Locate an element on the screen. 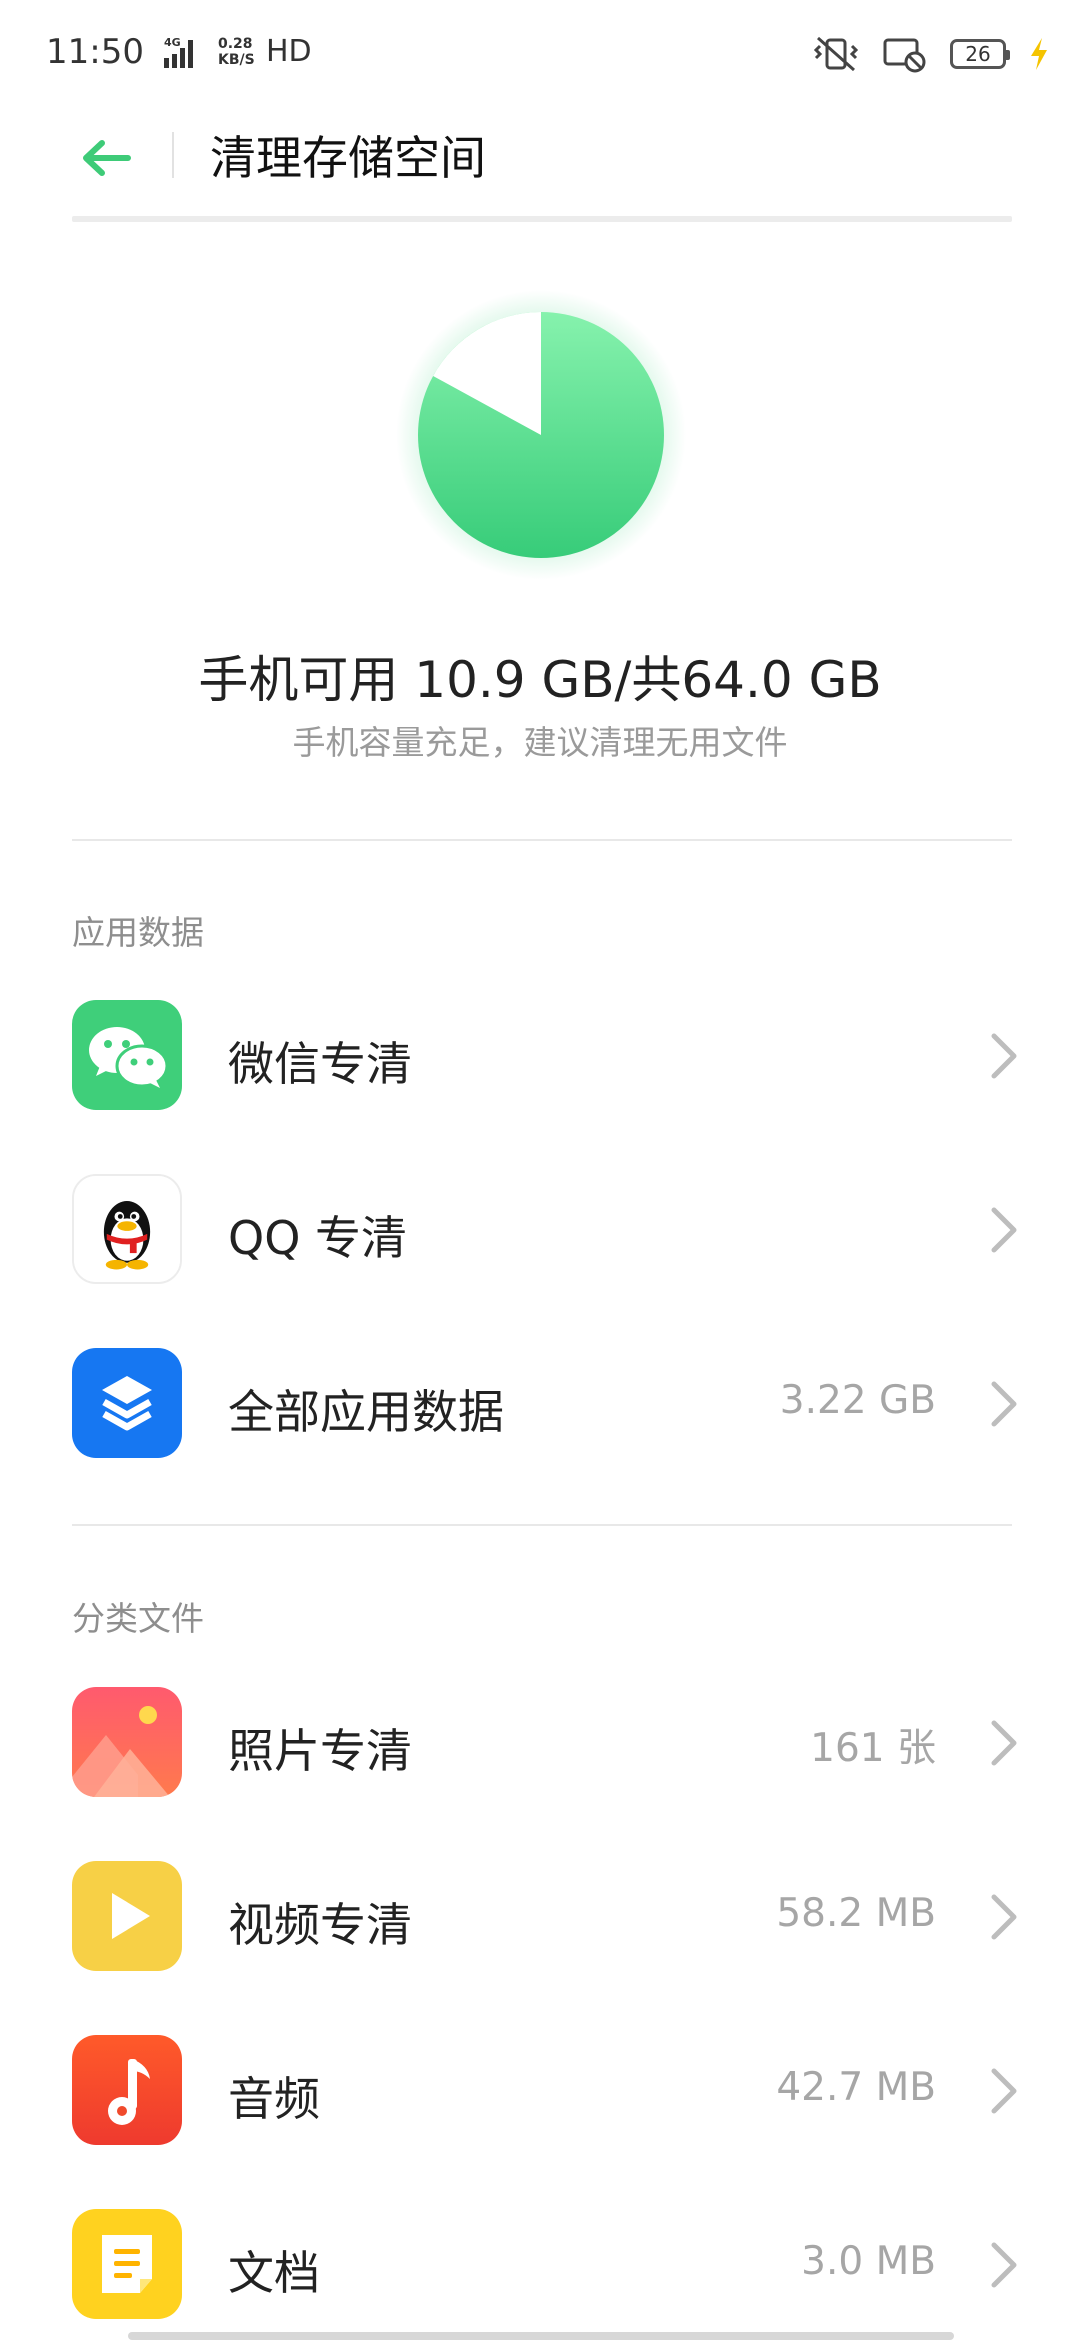 Image resolution: width=1080 pixels, height=2340 pixels. video-icon is located at coordinates (127, 1916).